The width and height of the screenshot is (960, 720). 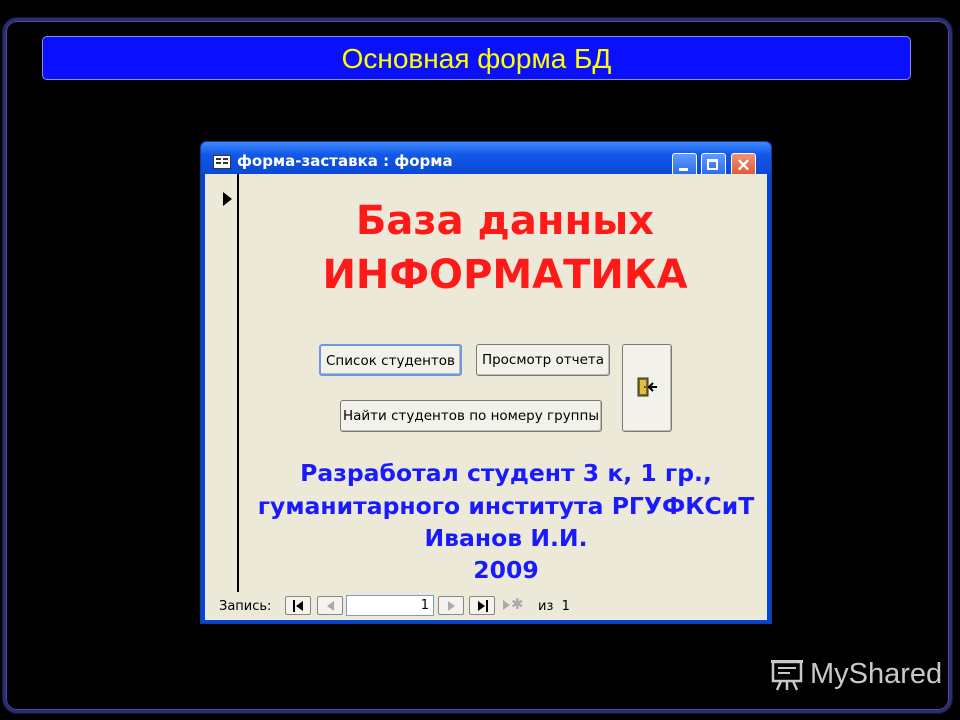 I want to click on window-title: форма-заставка : форма, so click(x=345, y=161).